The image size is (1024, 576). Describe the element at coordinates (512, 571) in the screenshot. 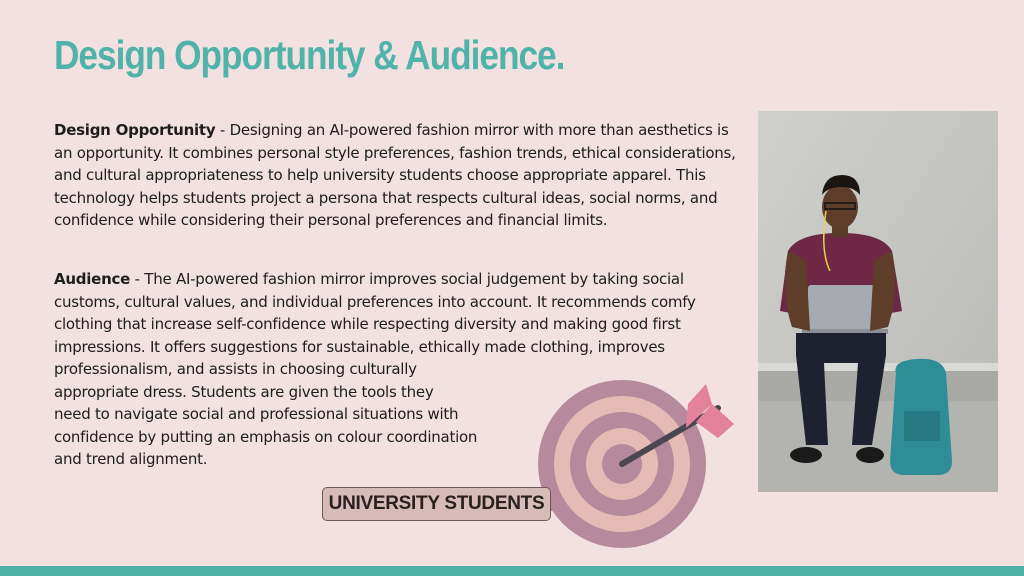

I see `footer-accent-bar` at that location.